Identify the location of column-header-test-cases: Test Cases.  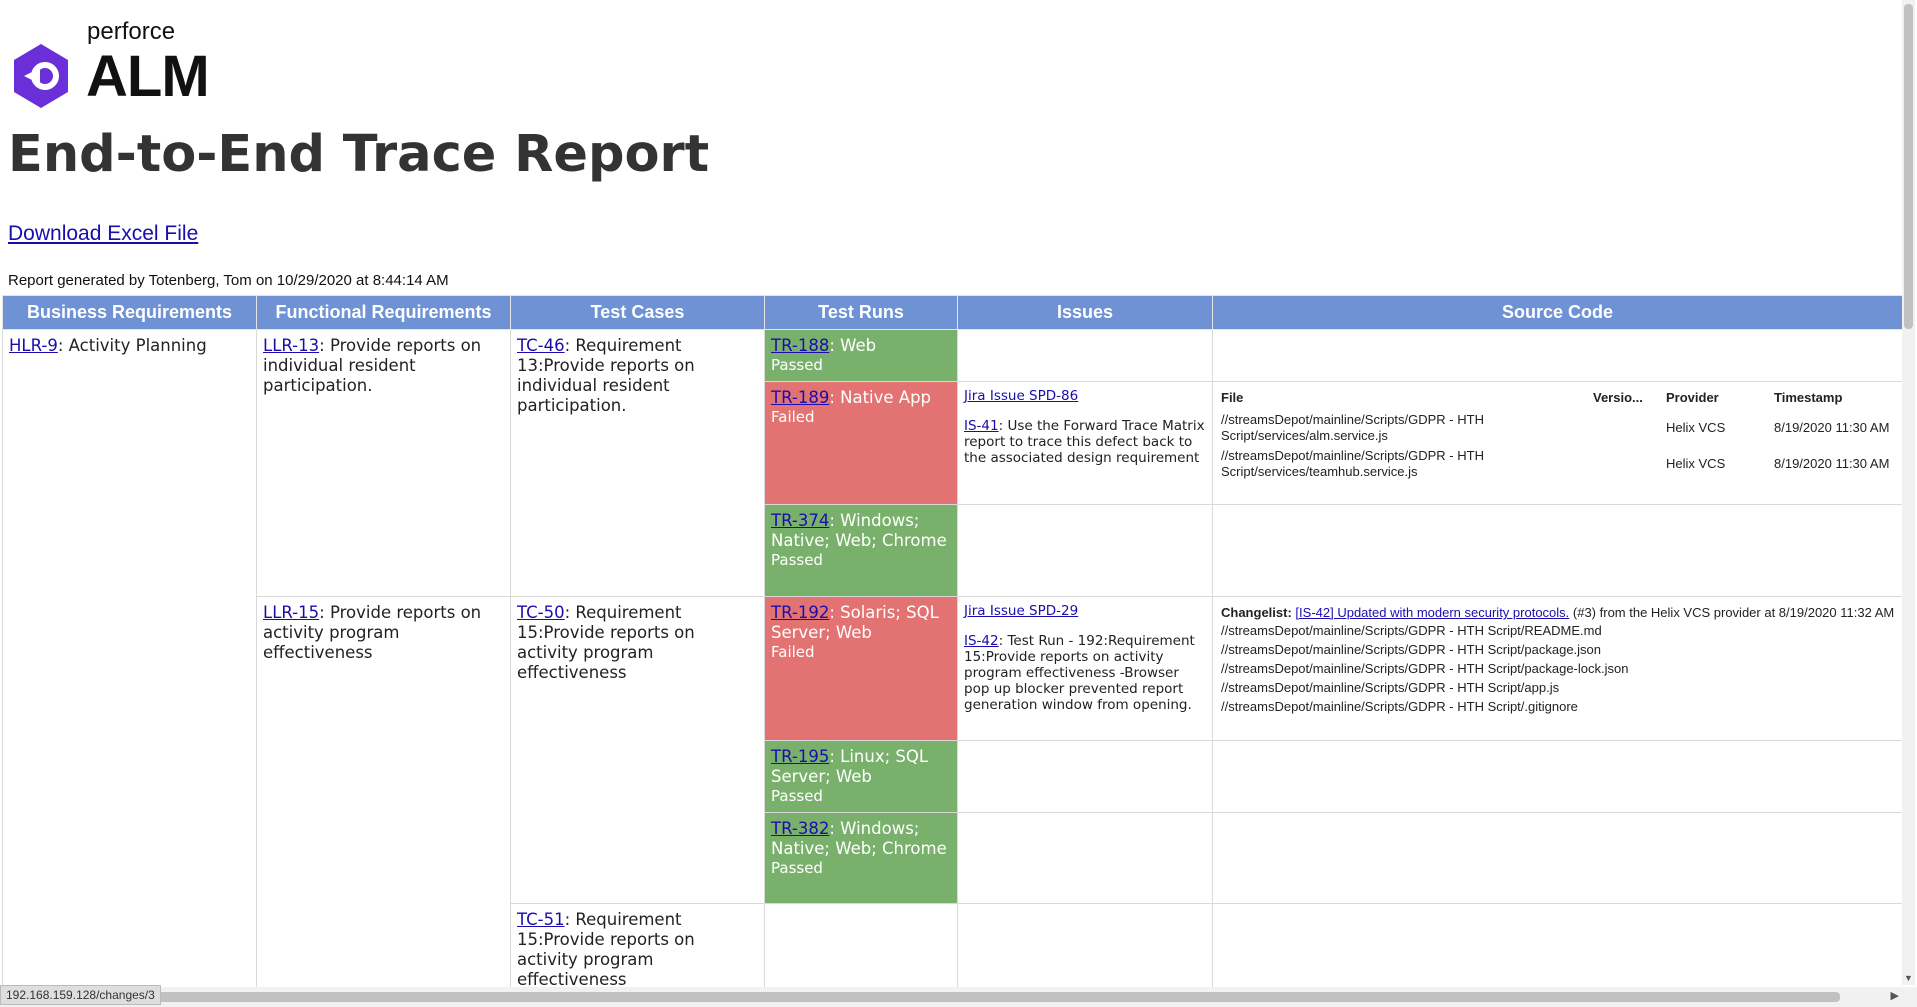
(637, 312).